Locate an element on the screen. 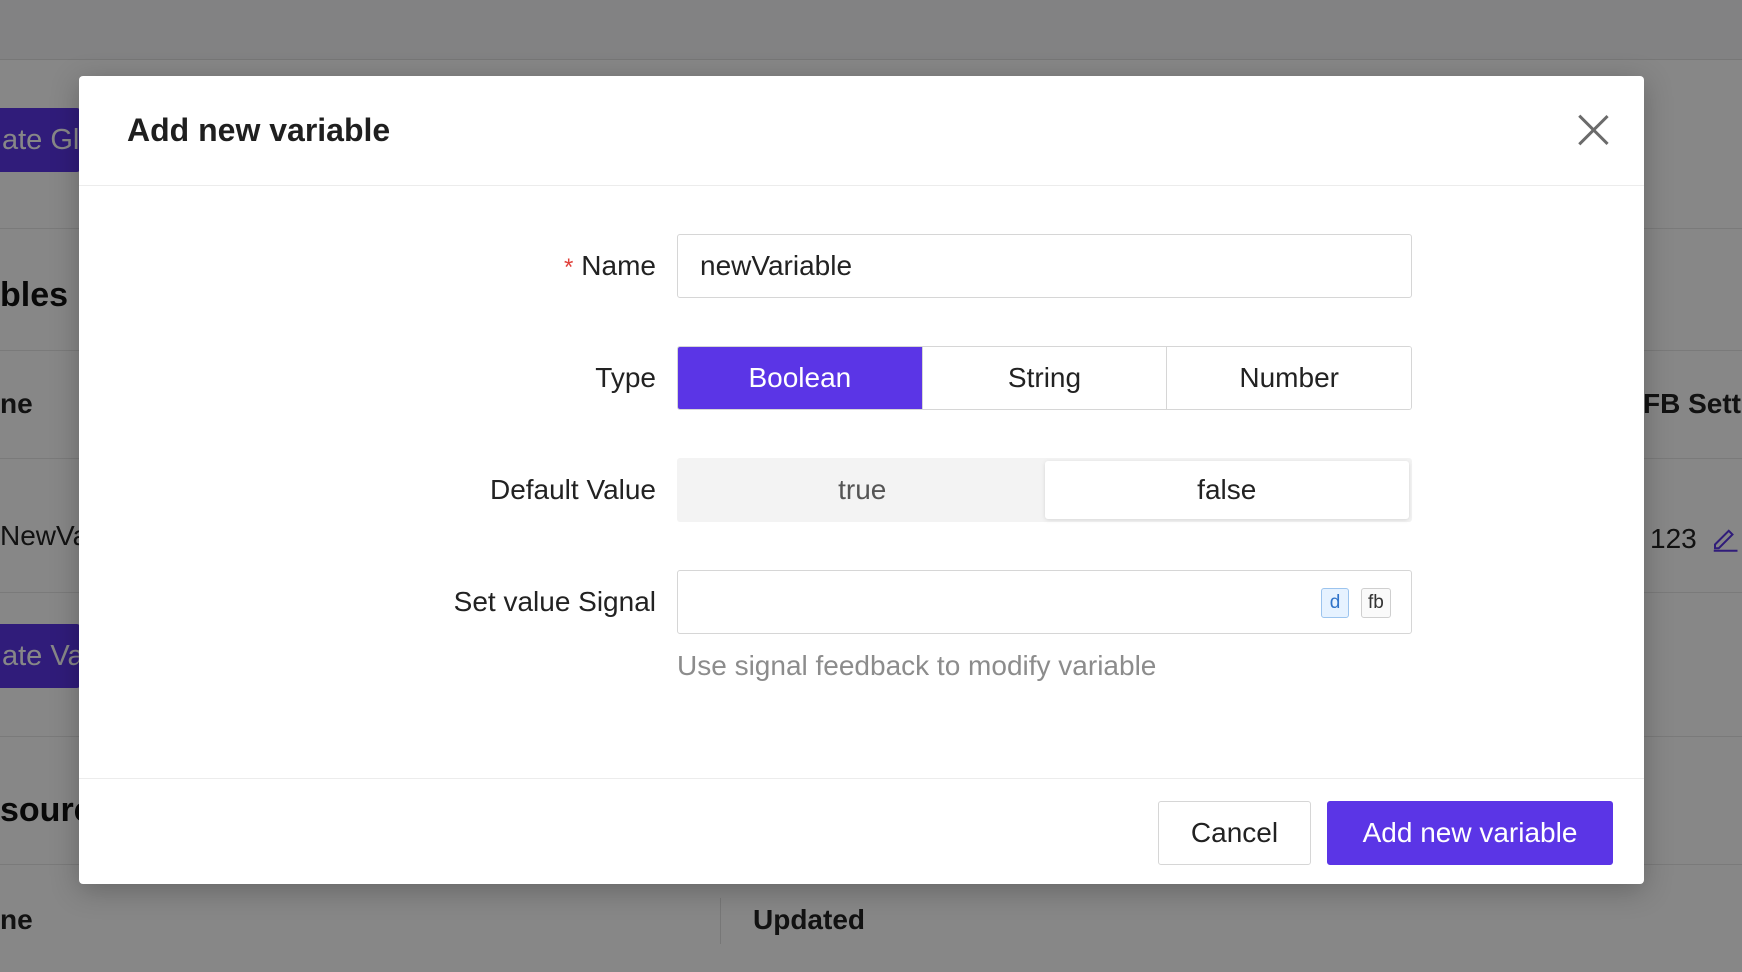 This screenshot has width=1742, height=972. cancel-button: Cancel is located at coordinates (1234, 833).